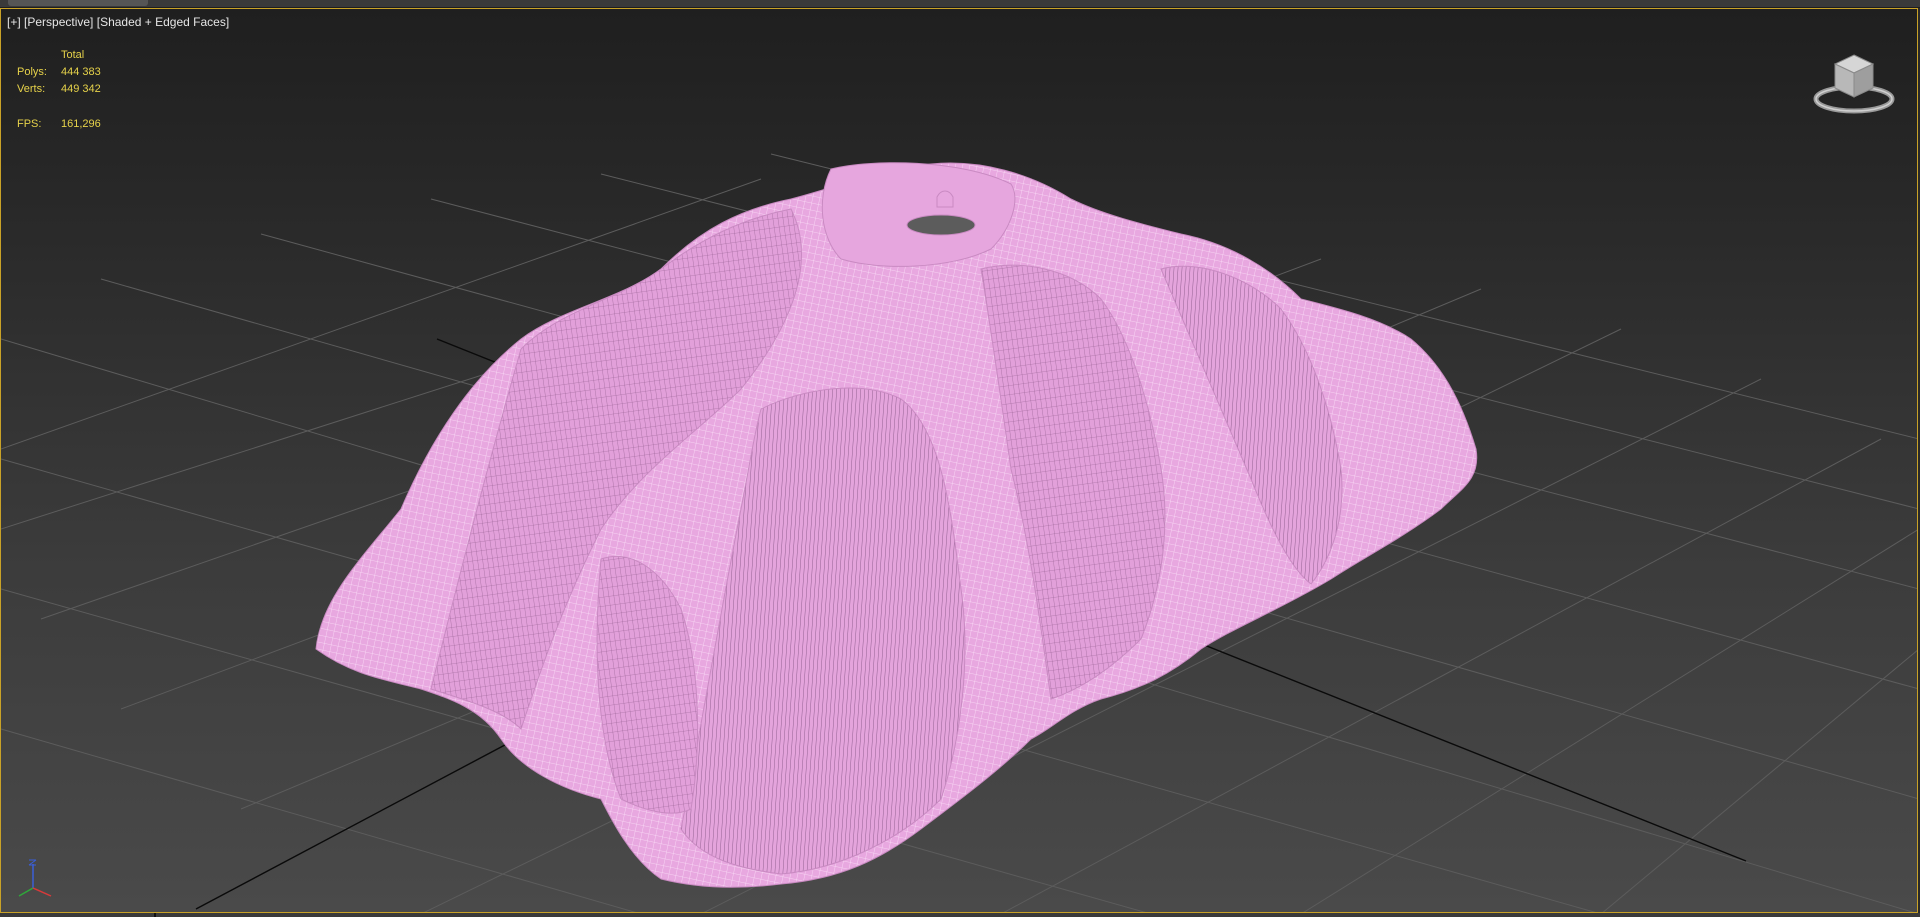  I want to click on fps-label: FPS:, so click(29, 124).